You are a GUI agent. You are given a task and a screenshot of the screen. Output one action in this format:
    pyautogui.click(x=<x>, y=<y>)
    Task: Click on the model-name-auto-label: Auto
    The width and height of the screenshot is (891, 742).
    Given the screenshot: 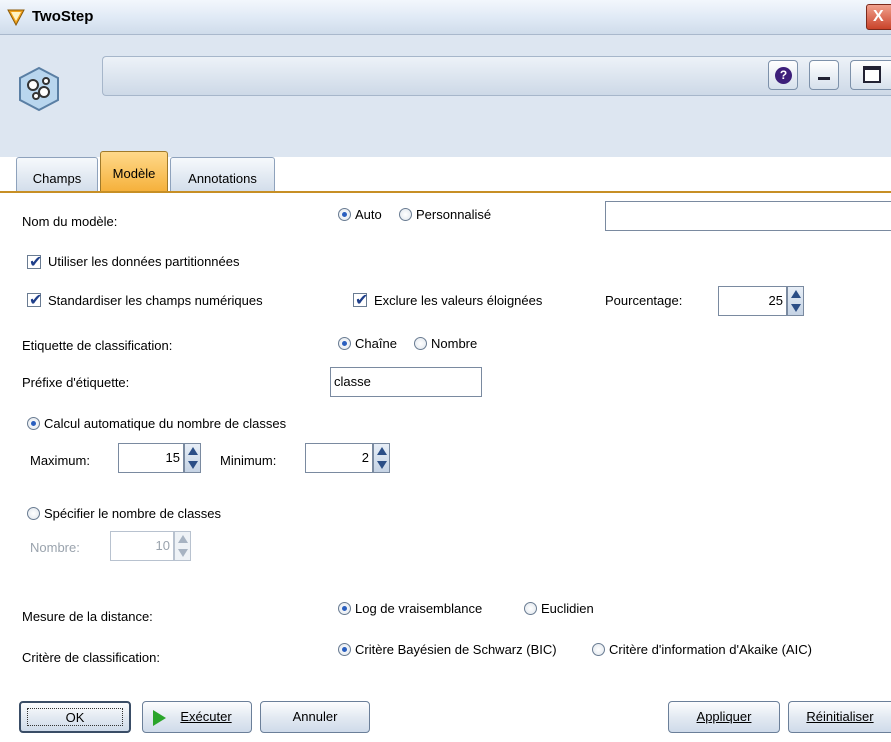 What is the action you would take?
    pyautogui.click(x=368, y=214)
    